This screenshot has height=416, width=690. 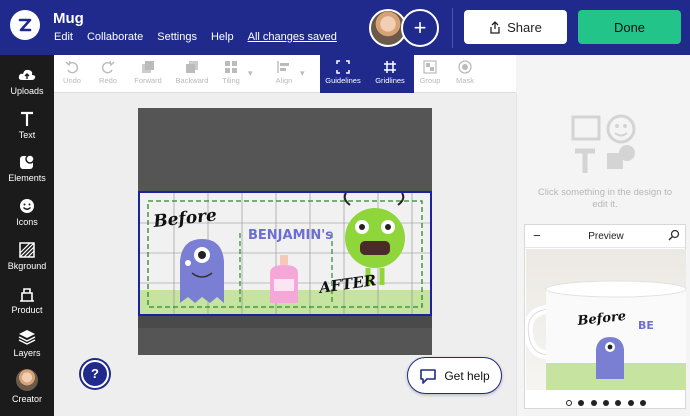 I want to click on background-icon, so click(x=27, y=250).